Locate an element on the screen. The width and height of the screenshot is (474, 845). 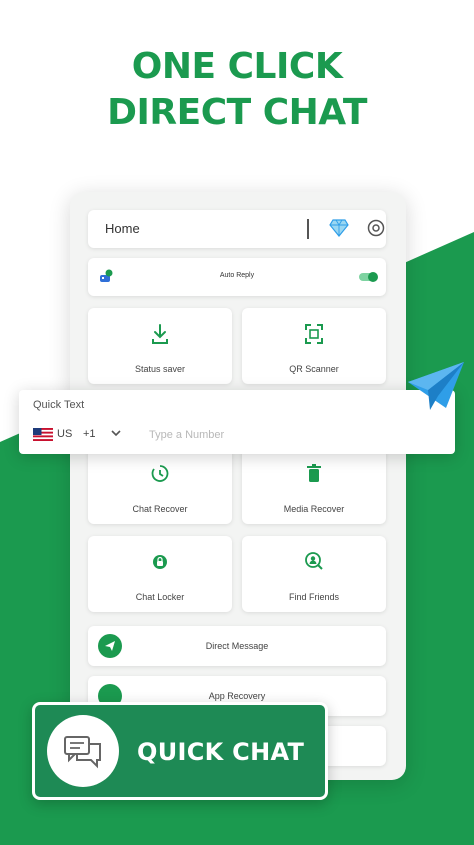
quick-chat-label: QUICK CHAT is located at coordinates (221, 752).